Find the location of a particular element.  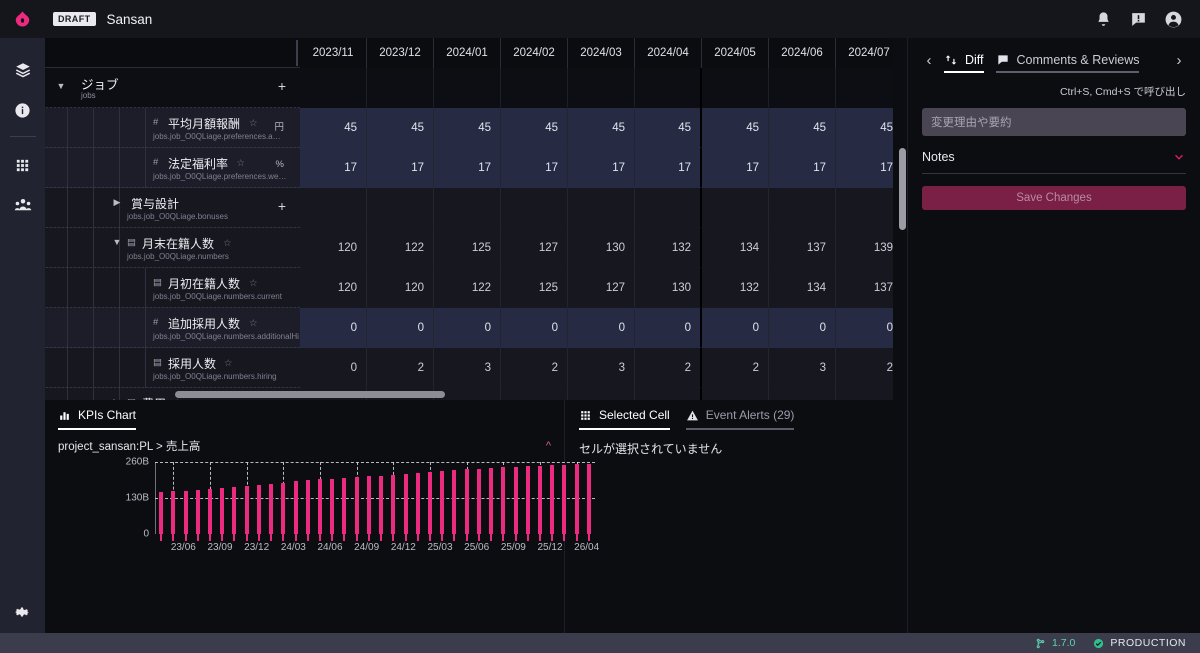

change-reason-input: 変更理由や要約 is located at coordinates (1054, 122).